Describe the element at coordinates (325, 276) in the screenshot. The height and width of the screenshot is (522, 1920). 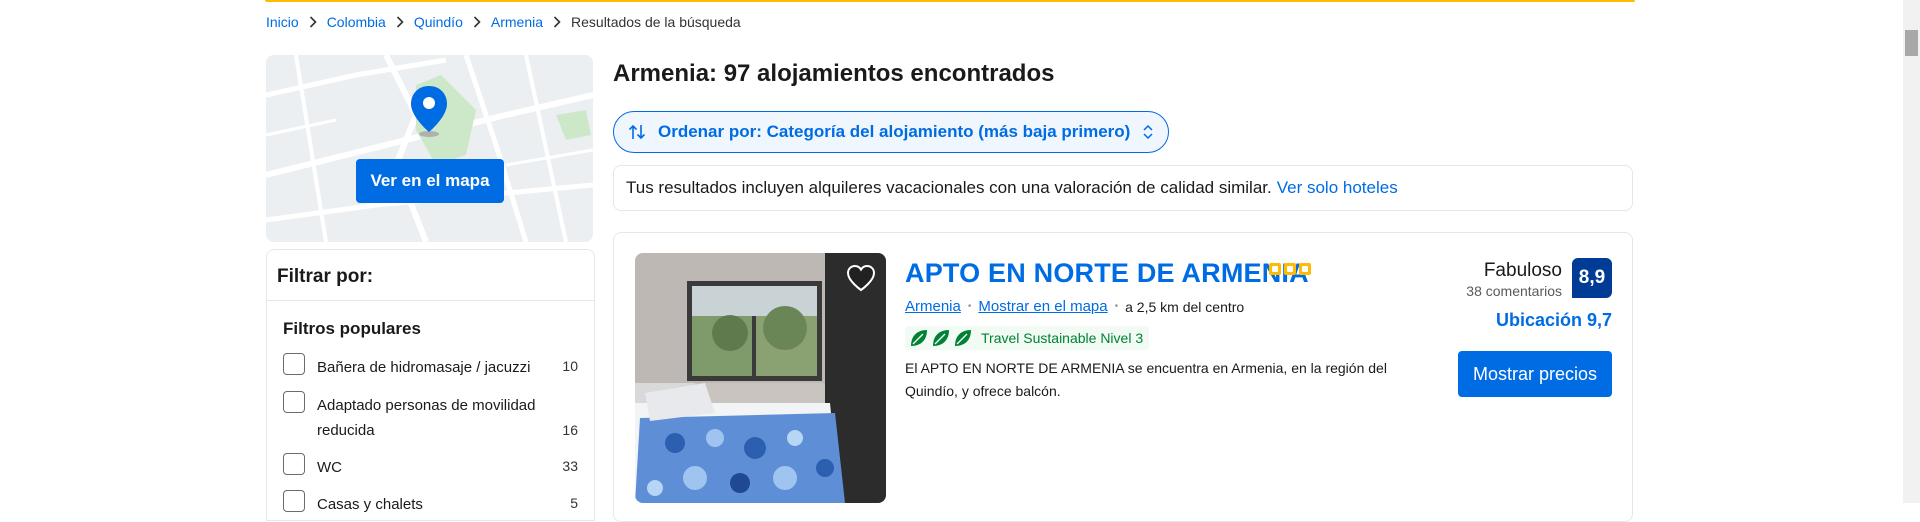
I see `filters-title: Filtrar por:` at that location.